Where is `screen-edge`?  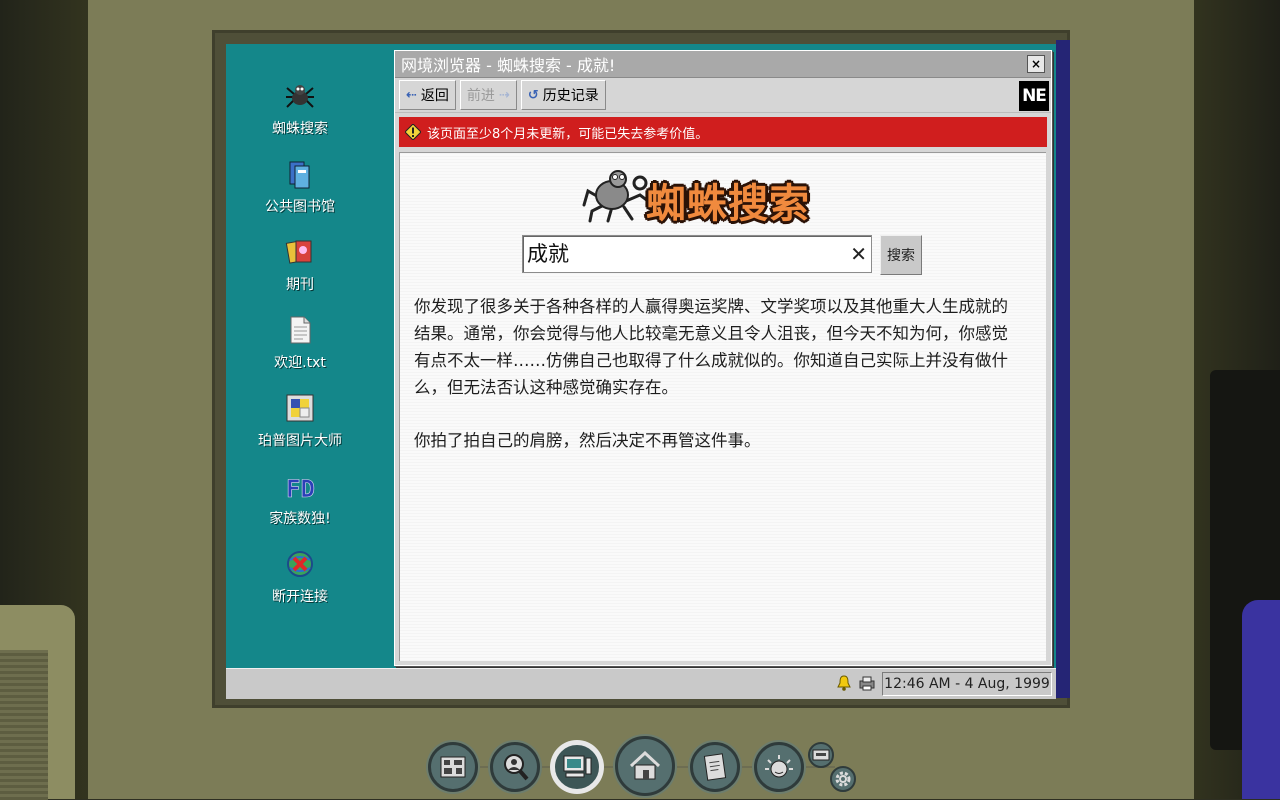 screen-edge is located at coordinates (1063, 369).